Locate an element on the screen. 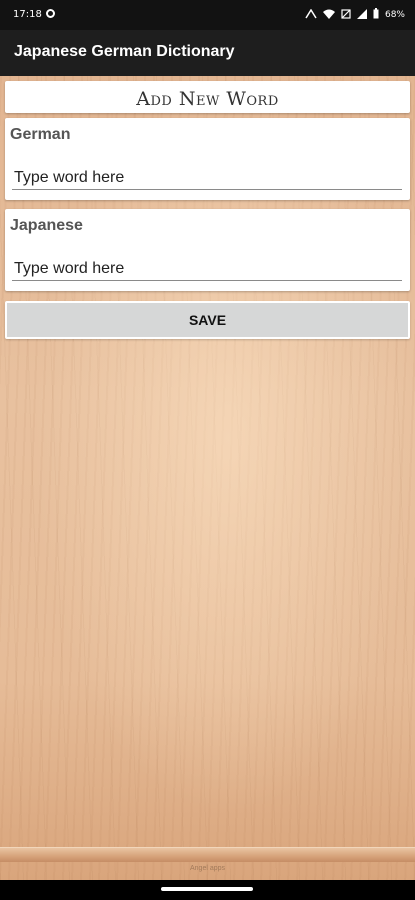  wifi-icon is located at coordinates (328, 15).